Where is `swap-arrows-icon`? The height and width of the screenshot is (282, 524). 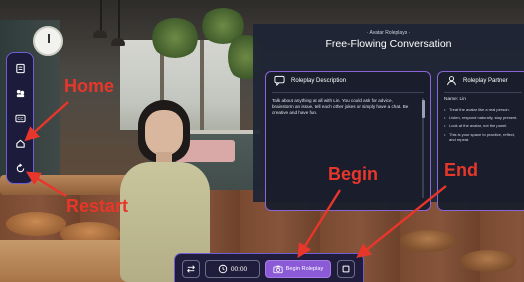 swap-arrows-icon is located at coordinates (191, 269).